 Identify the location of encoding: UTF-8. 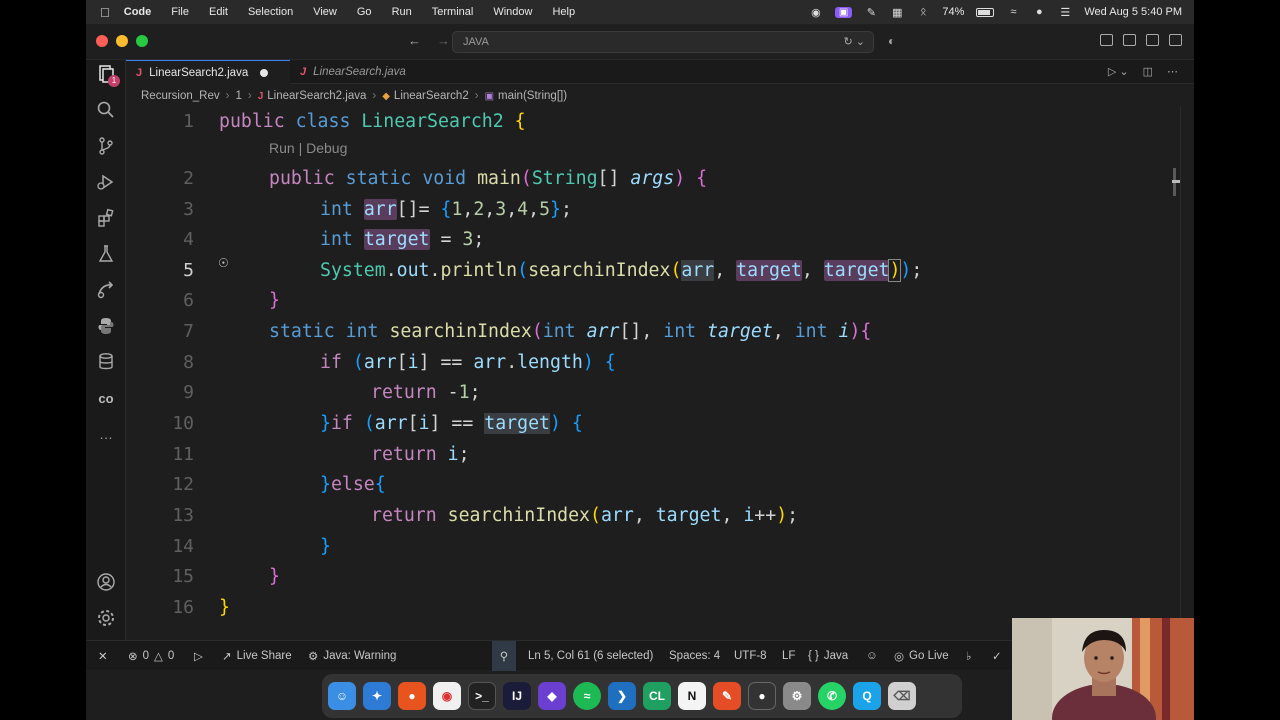
(750, 656).